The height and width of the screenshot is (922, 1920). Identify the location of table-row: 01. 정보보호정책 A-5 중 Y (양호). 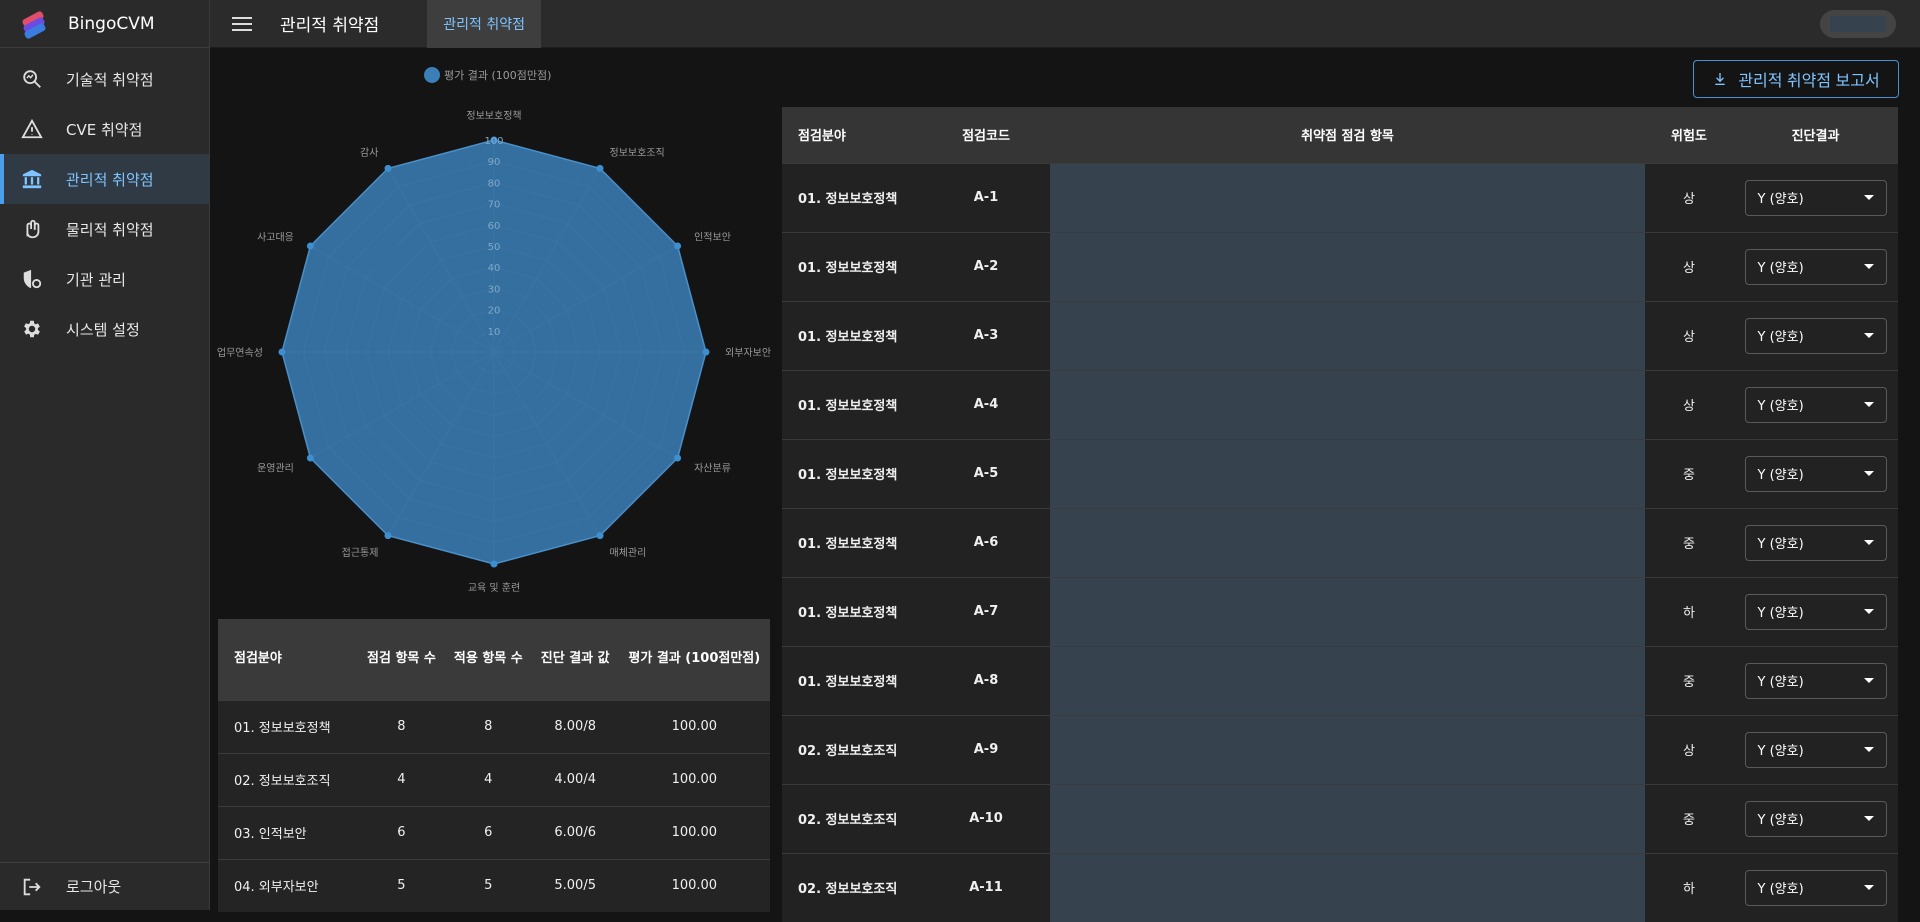
(1340, 473).